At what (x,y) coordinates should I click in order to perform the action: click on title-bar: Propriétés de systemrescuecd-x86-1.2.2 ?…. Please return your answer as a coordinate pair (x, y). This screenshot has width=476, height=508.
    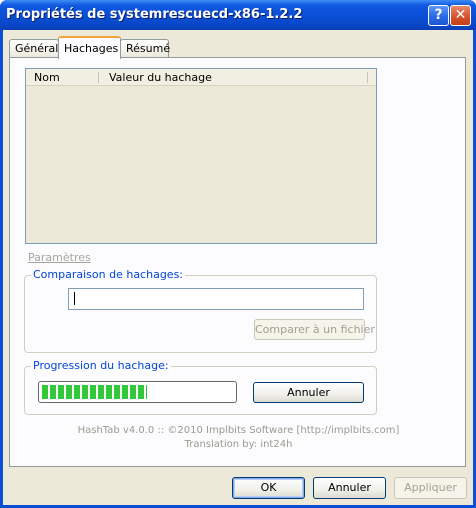
    Looking at the image, I should click on (238, 15).